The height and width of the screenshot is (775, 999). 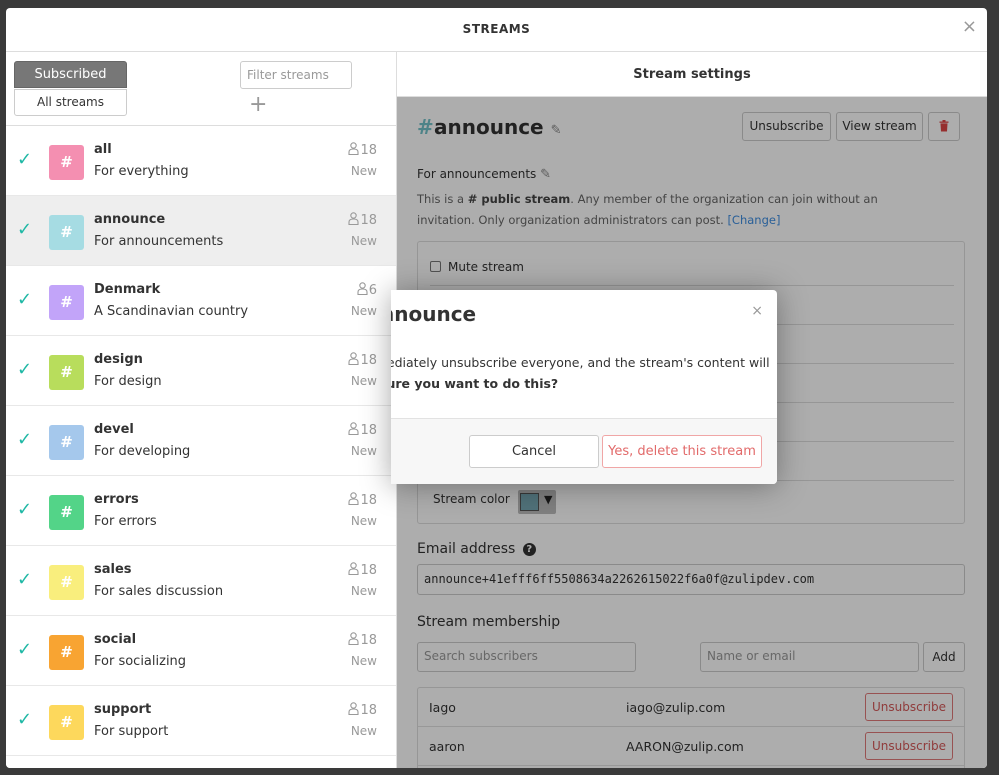 I want to click on subscriber-count-value: 6, so click(x=372, y=290).